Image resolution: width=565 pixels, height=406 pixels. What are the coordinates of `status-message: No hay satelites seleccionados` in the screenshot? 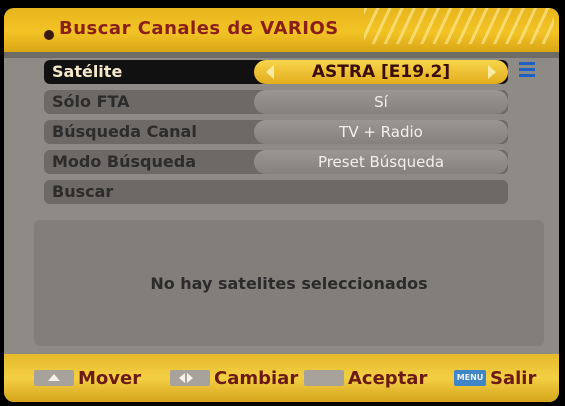 It's located at (289, 283).